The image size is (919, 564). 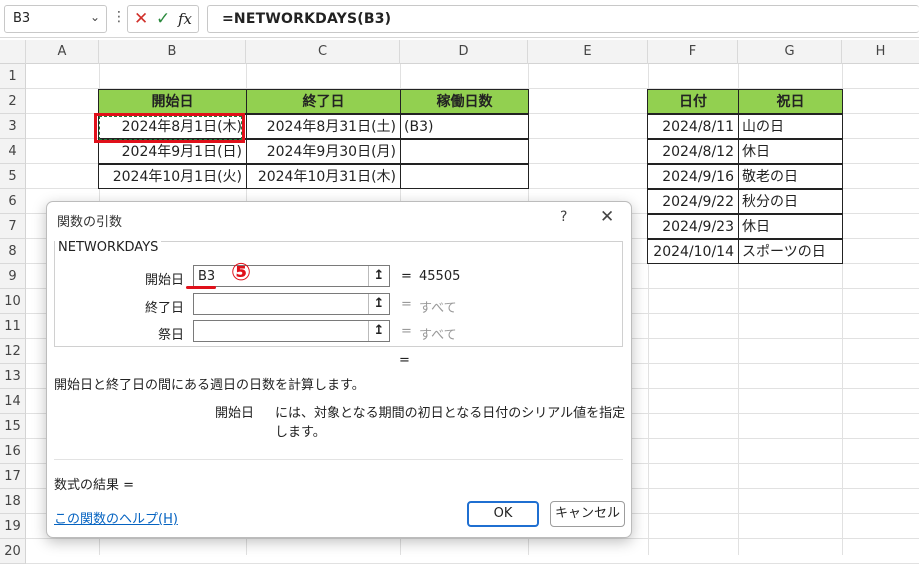 I want to click on row-header: 1, so click(x=13, y=76).